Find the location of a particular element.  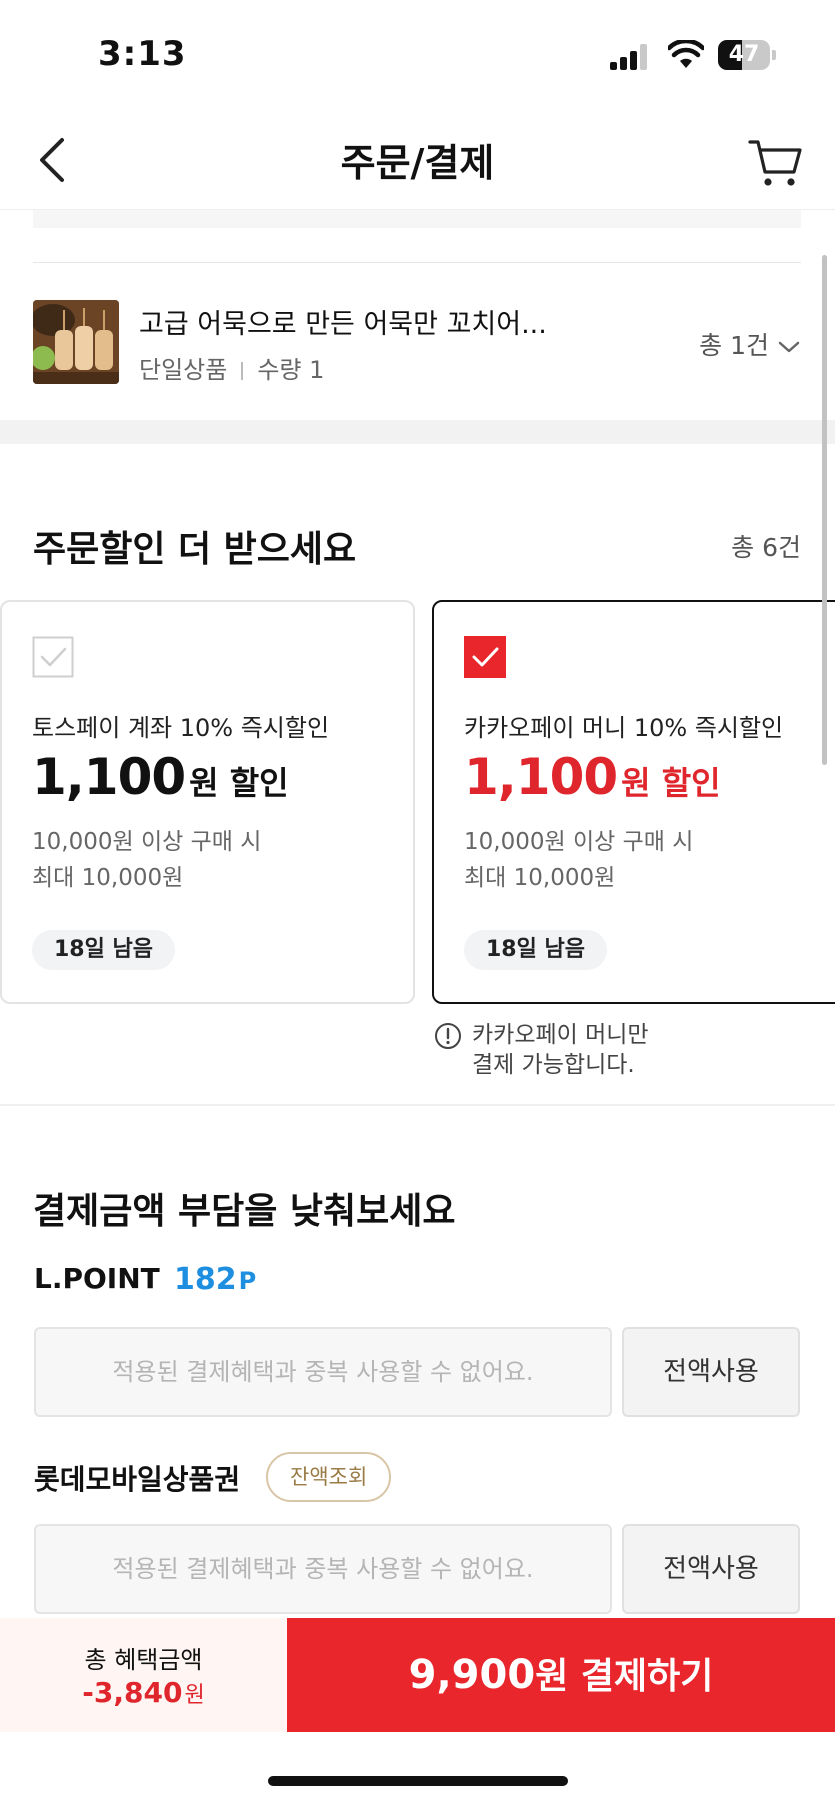

info-icon is located at coordinates (448, 1036).